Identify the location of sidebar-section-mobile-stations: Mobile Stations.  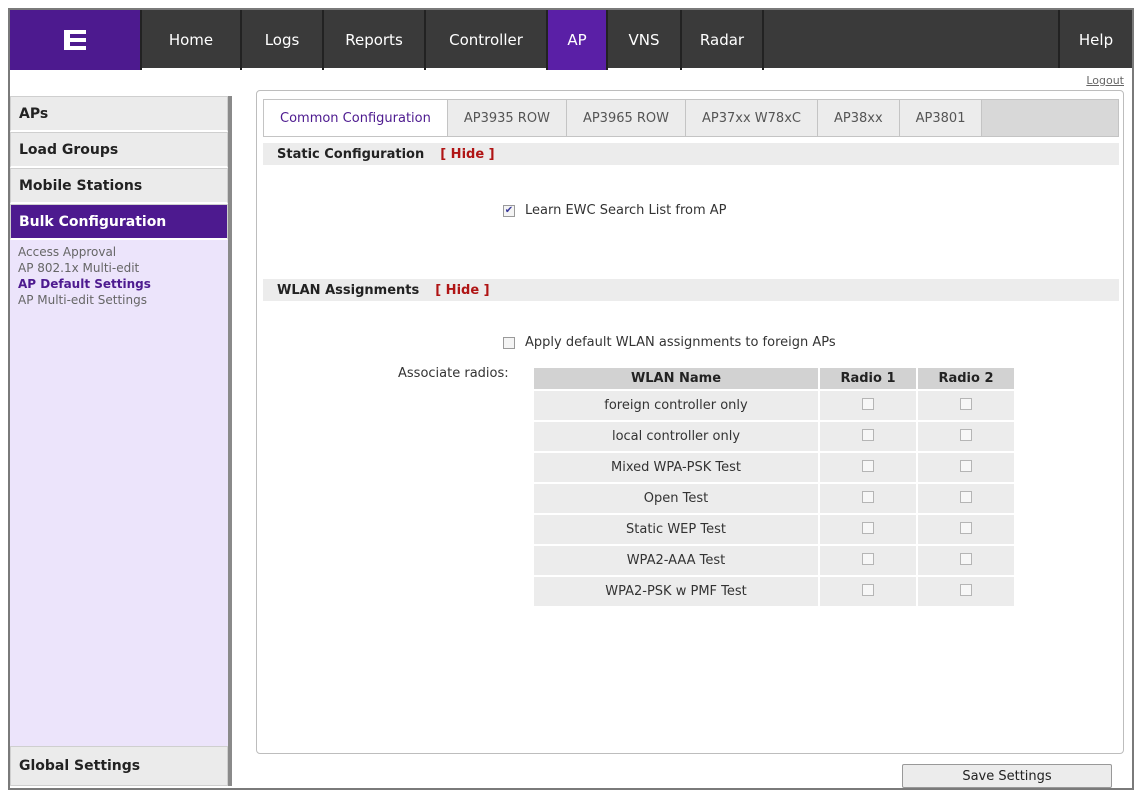
(119, 186).